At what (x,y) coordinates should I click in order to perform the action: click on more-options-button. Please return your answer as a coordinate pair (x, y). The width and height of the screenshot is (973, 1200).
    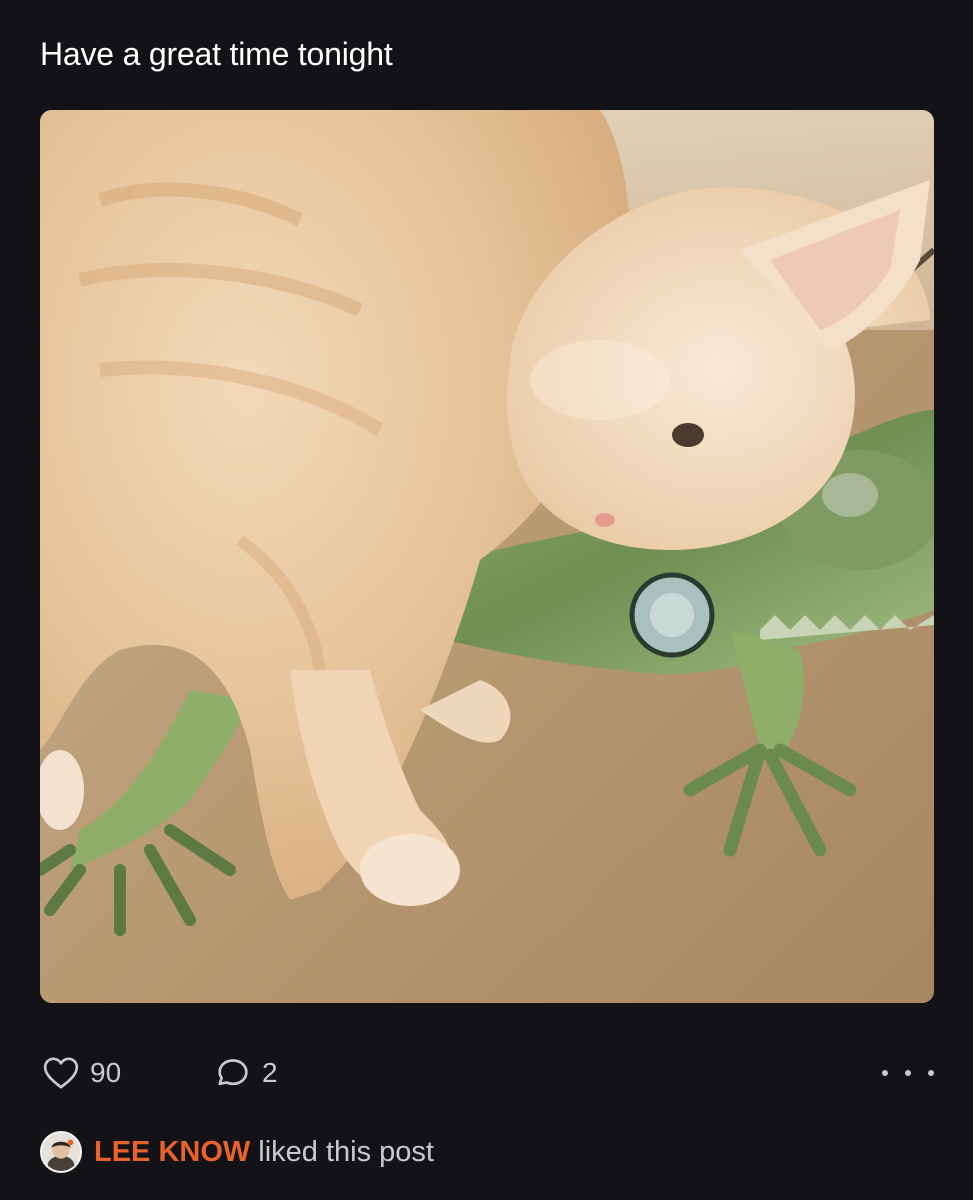
    Looking at the image, I should click on (908, 1073).